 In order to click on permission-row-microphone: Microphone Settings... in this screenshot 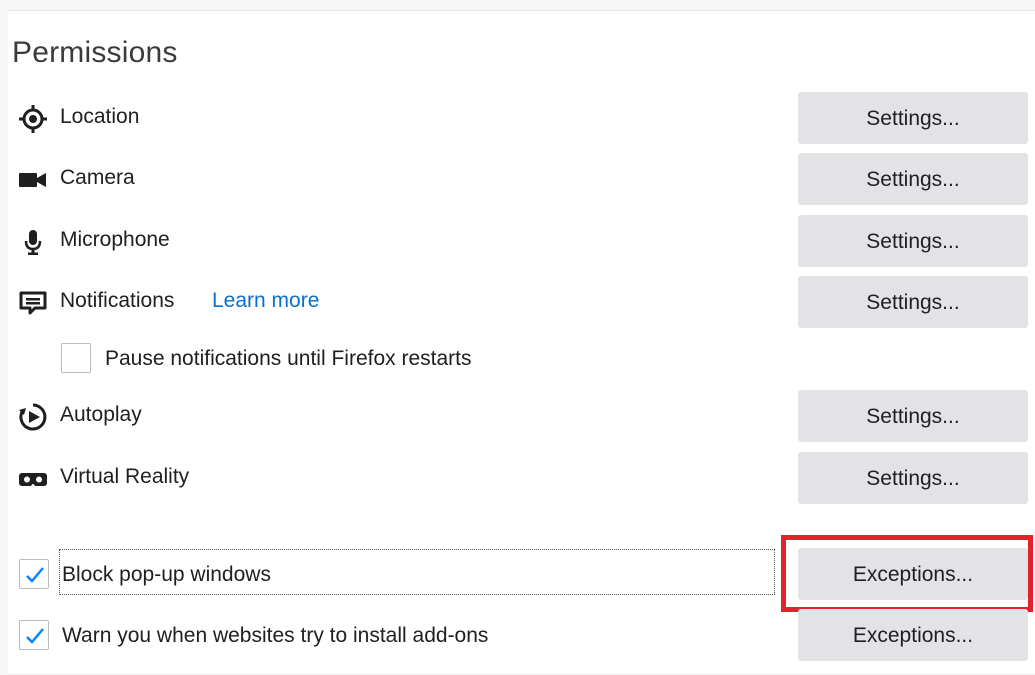, I will do `click(517, 241)`.